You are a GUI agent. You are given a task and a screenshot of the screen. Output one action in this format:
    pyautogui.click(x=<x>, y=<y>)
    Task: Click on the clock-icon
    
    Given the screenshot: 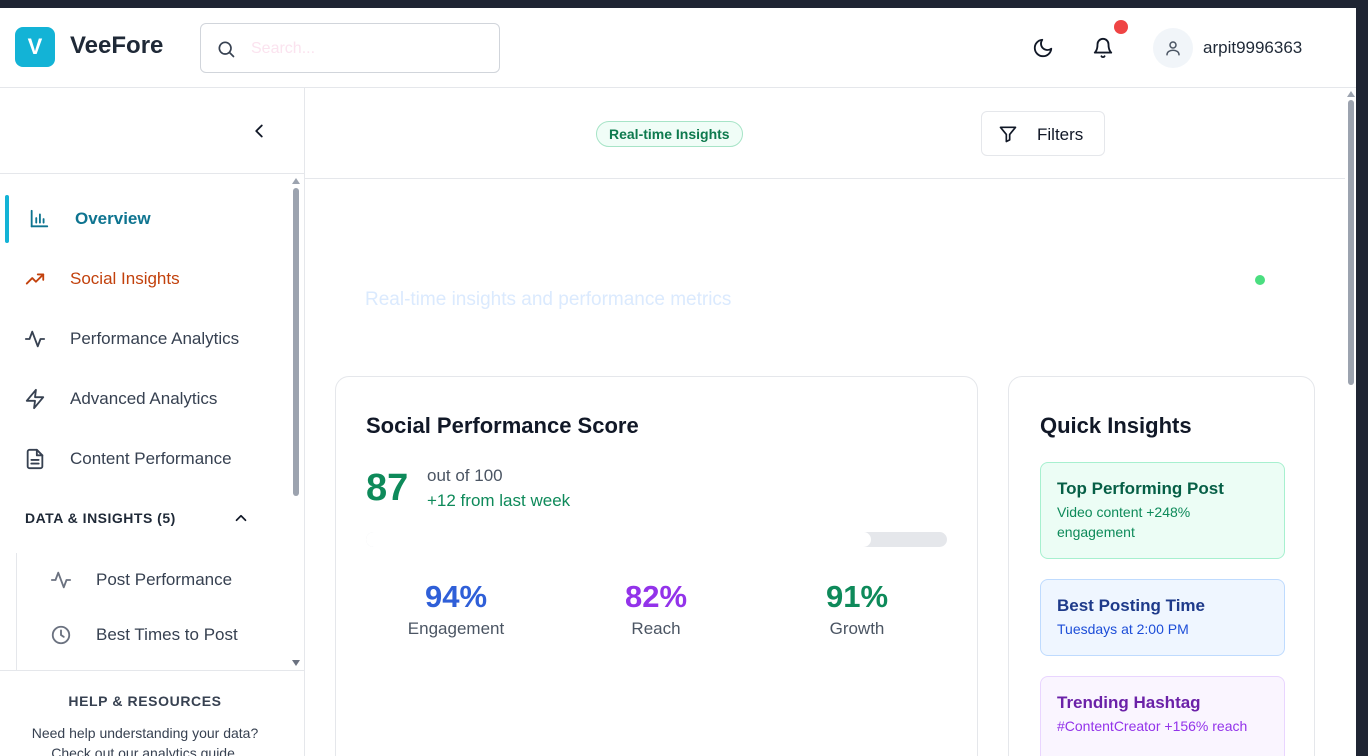 What is the action you would take?
    pyautogui.click(x=61, y=635)
    